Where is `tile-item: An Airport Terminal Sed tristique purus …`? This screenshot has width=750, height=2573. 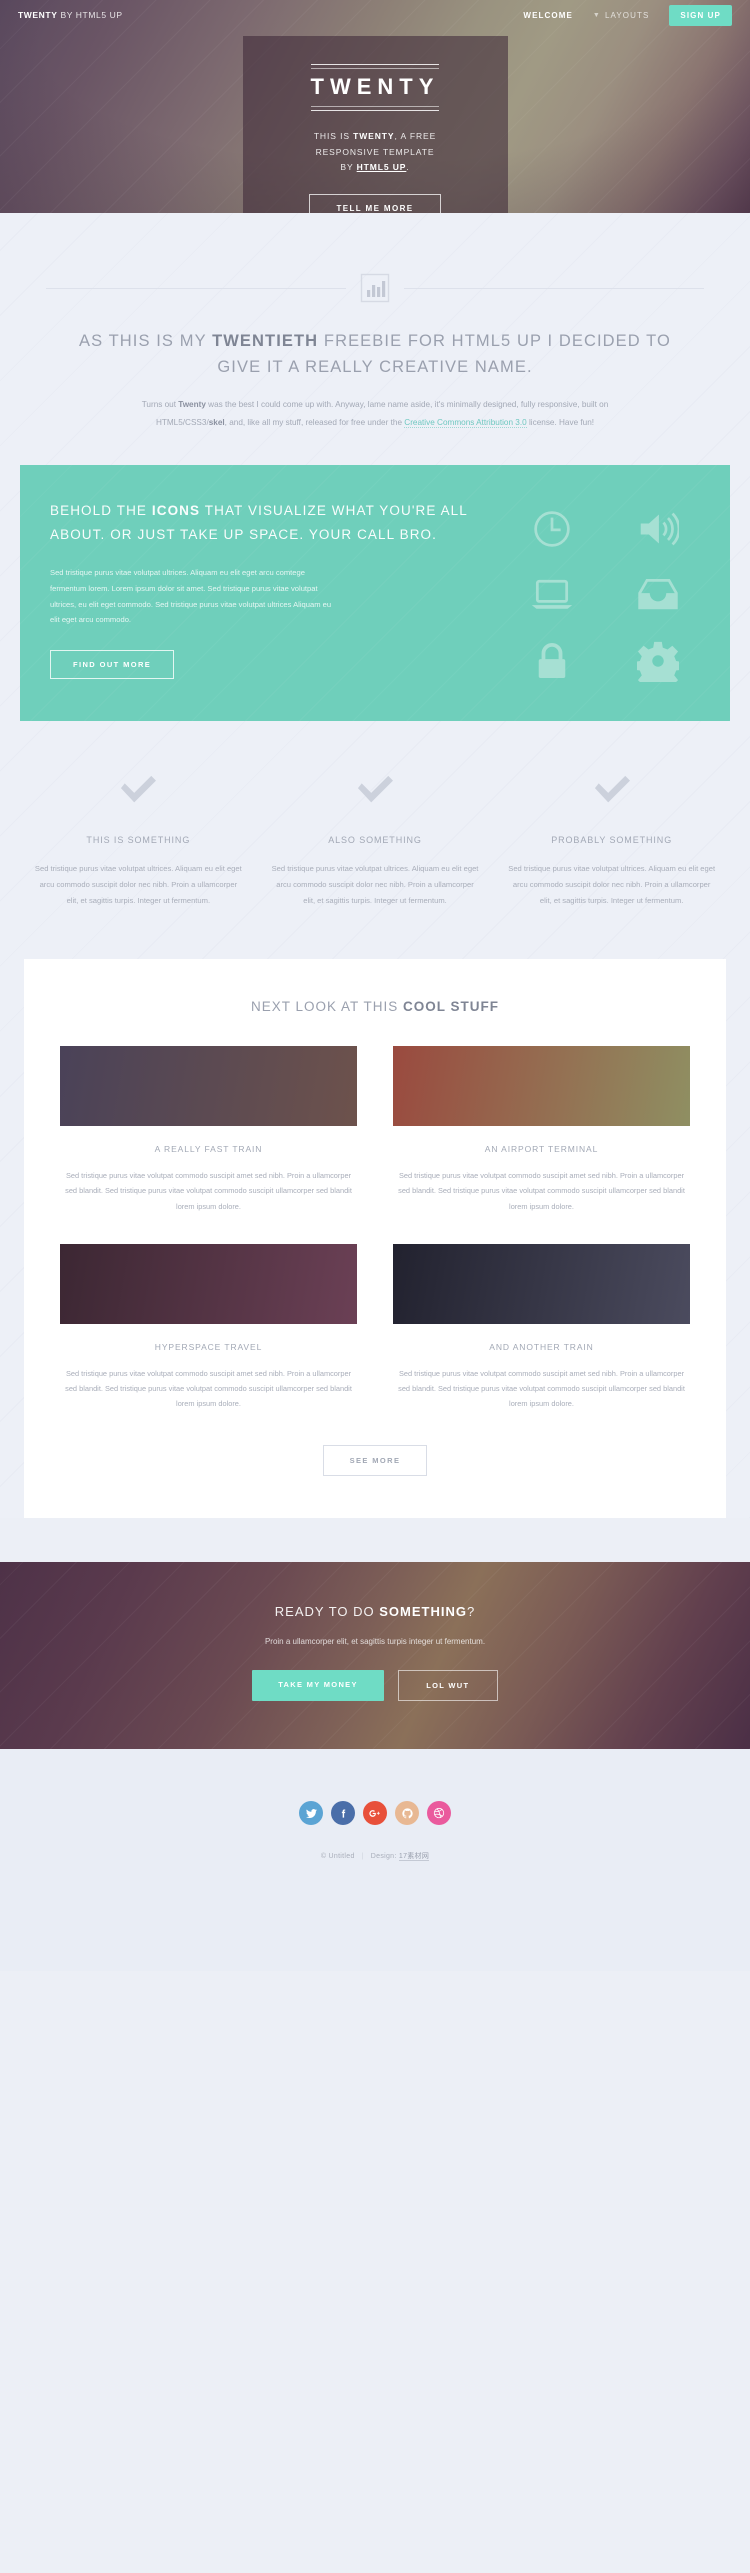 tile-item: An Airport Terminal Sed tristique purus … is located at coordinates (541, 1130).